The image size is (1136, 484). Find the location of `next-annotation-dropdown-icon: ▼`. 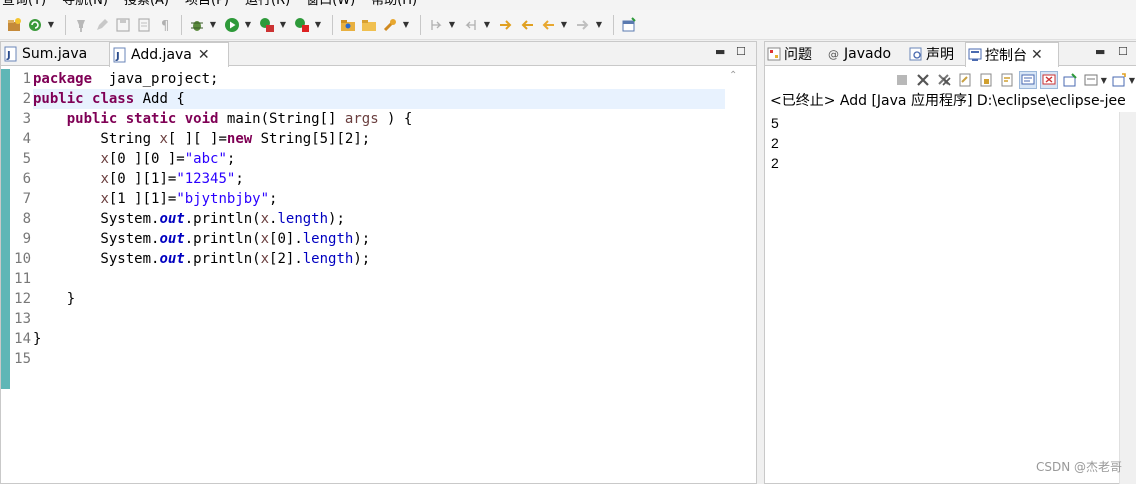

next-annotation-dropdown-icon: ▼ is located at coordinates (452, 25).